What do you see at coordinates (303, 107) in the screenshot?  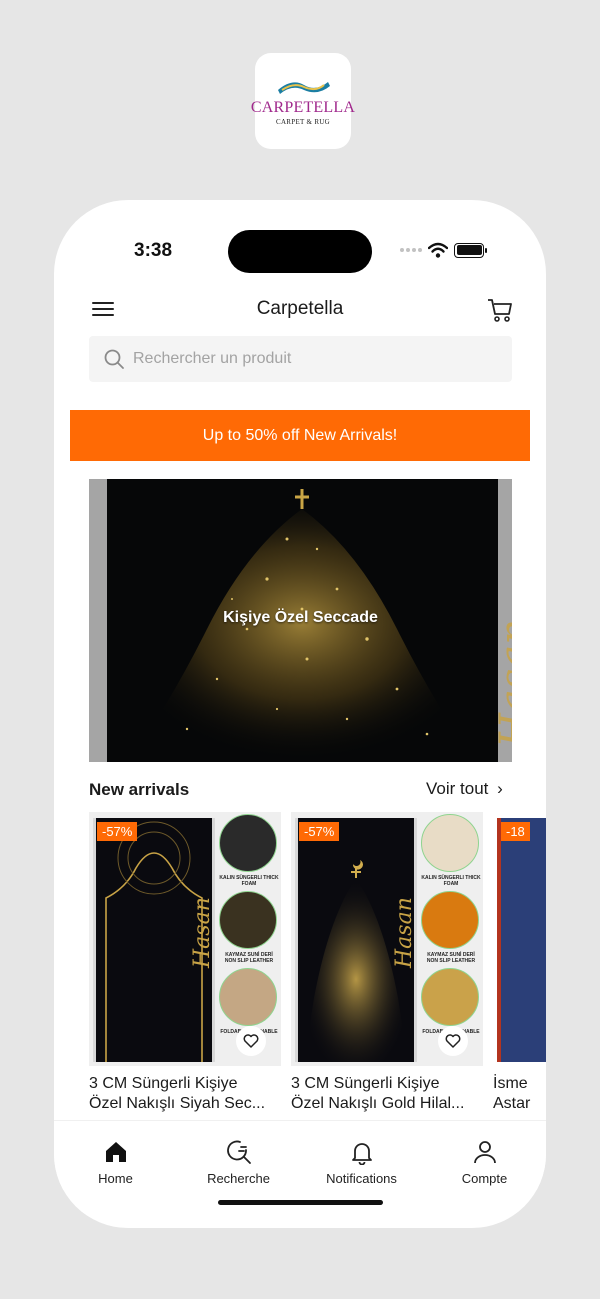 I see `logo-brand: CARPETELLA` at bounding box center [303, 107].